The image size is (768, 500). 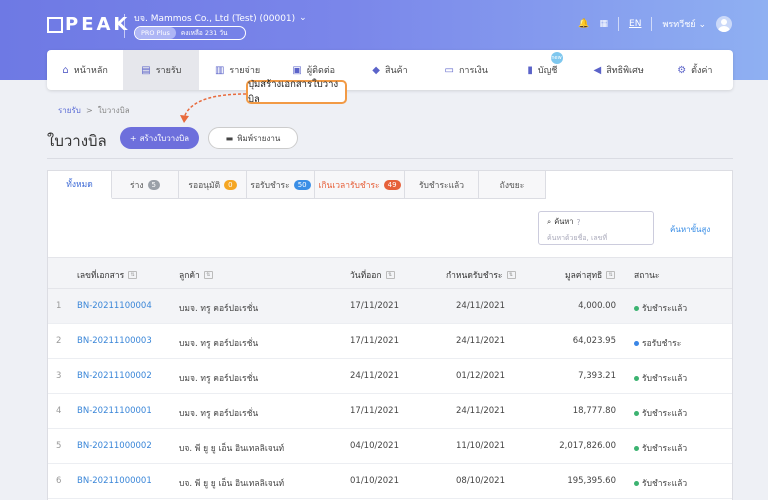 What do you see at coordinates (635, 24) in the screenshot?
I see `language-switch: EN` at bounding box center [635, 24].